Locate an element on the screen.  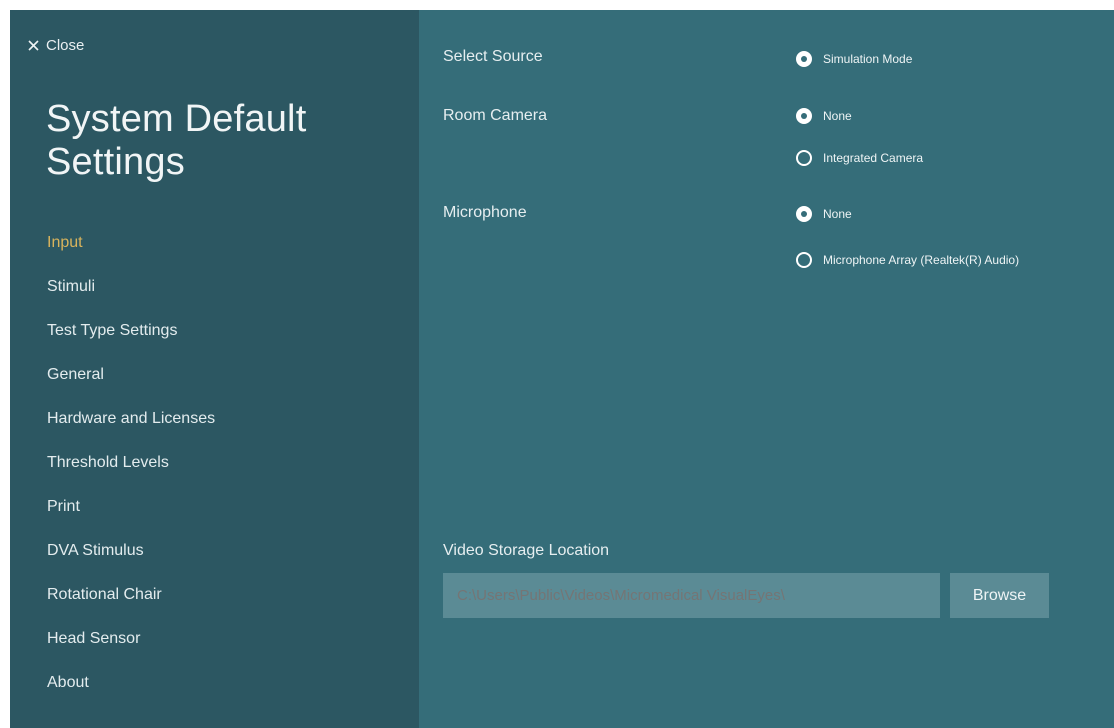
radio-label: Integrated Camera is located at coordinates (873, 158).